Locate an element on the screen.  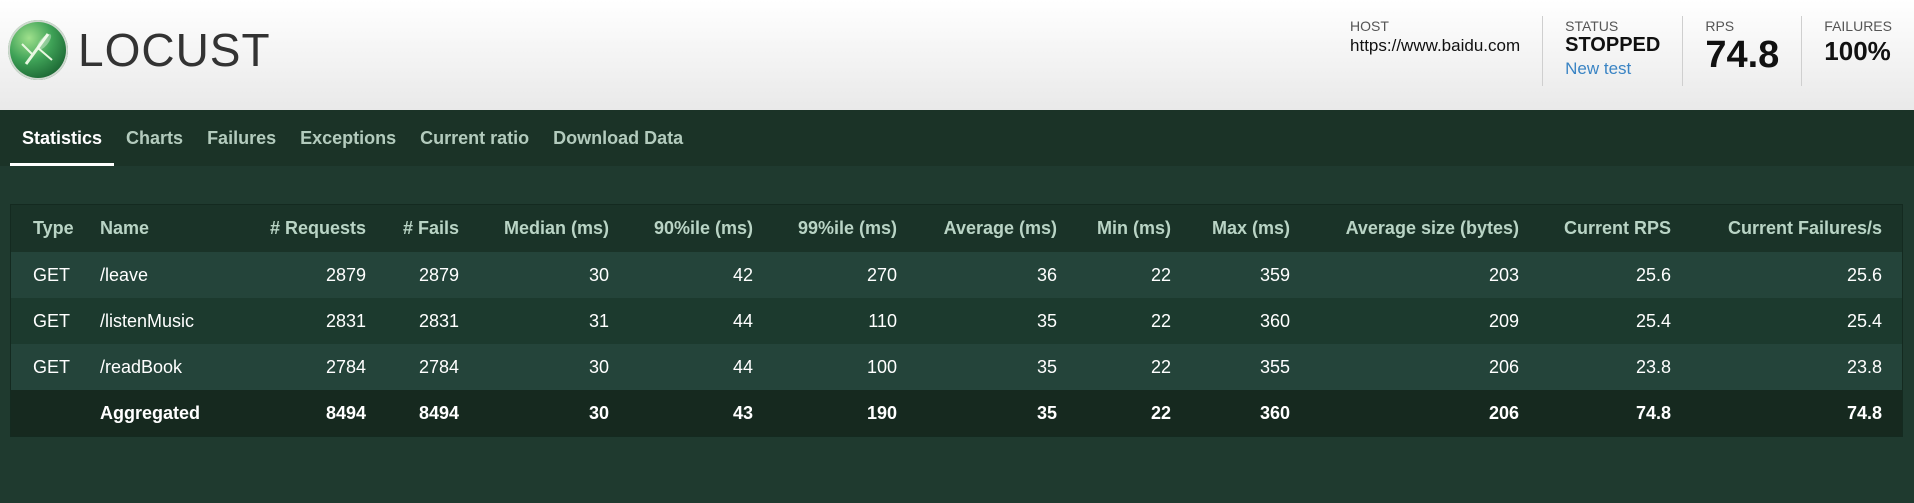
cell-current-rps: 74.8 is located at coordinates (1607, 413).